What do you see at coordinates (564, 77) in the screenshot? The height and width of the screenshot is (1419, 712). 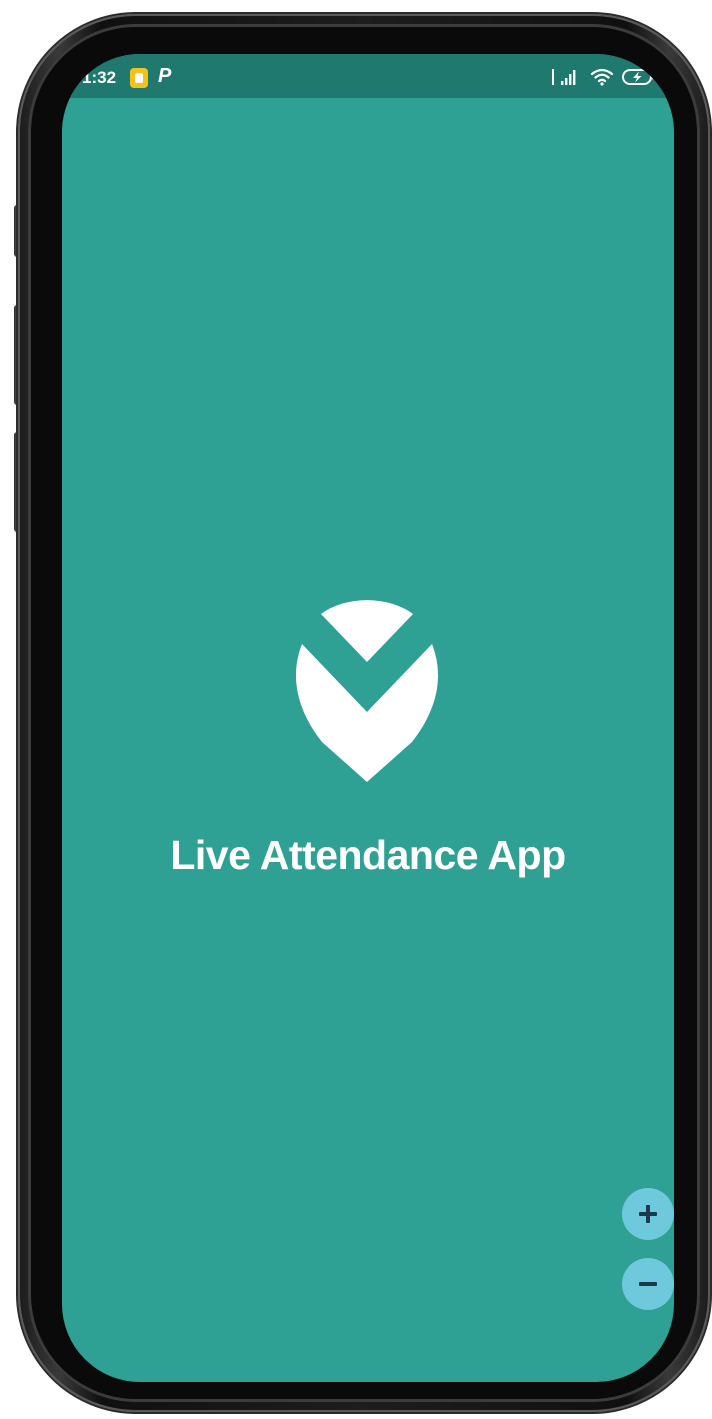 I see `signal-icon` at bounding box center [564, 77].